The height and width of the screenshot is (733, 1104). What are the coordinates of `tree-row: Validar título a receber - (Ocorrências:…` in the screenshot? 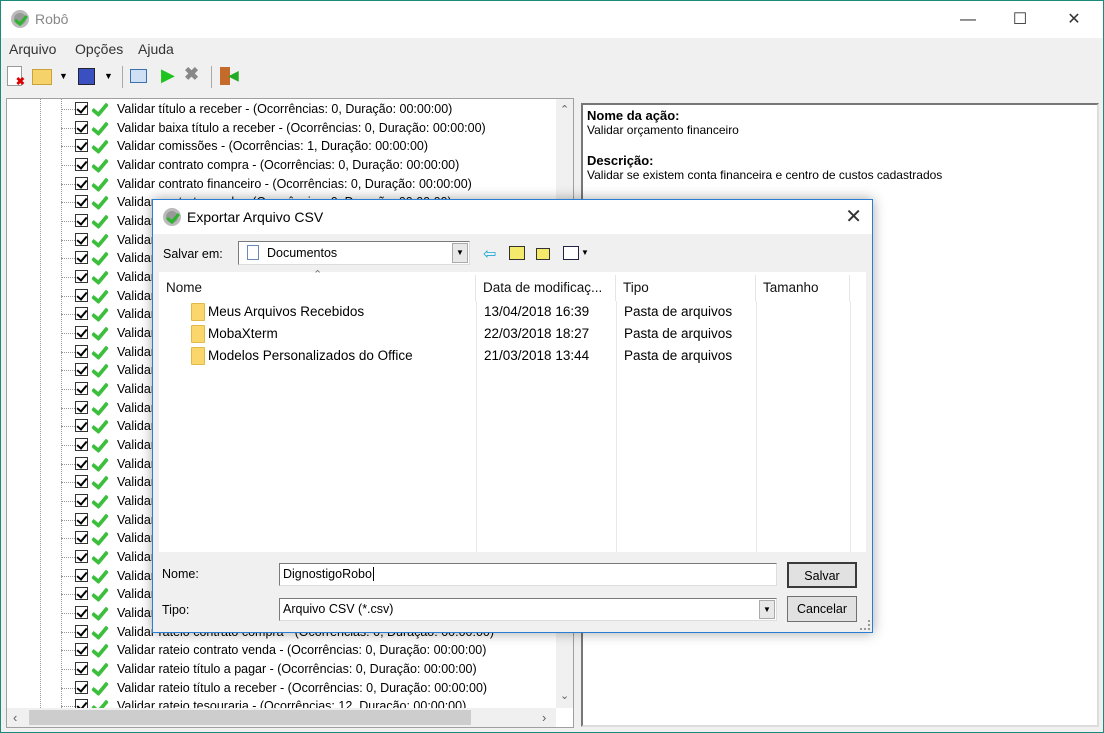 It's located at (281, 109).